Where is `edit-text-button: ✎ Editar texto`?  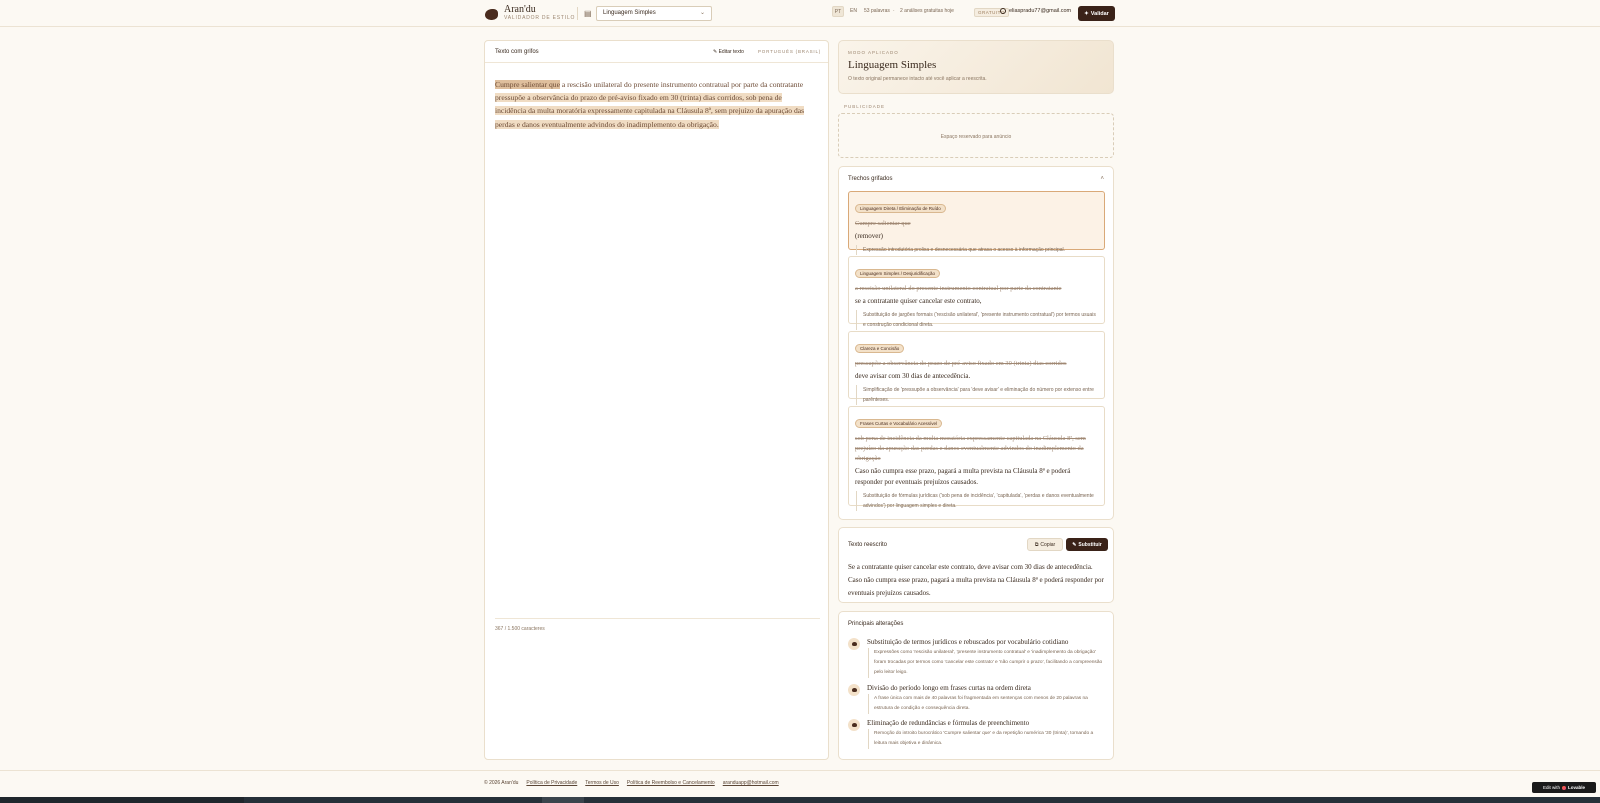 edit-text-button: ✎ Editar texto is located at coordinates (728, 52).